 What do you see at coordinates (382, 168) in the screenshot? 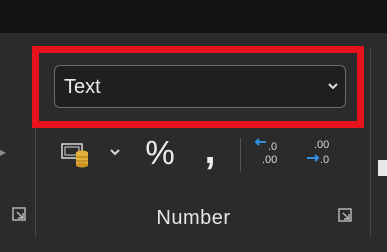
I see `next-group-edge` at bounding box center [382, 168].